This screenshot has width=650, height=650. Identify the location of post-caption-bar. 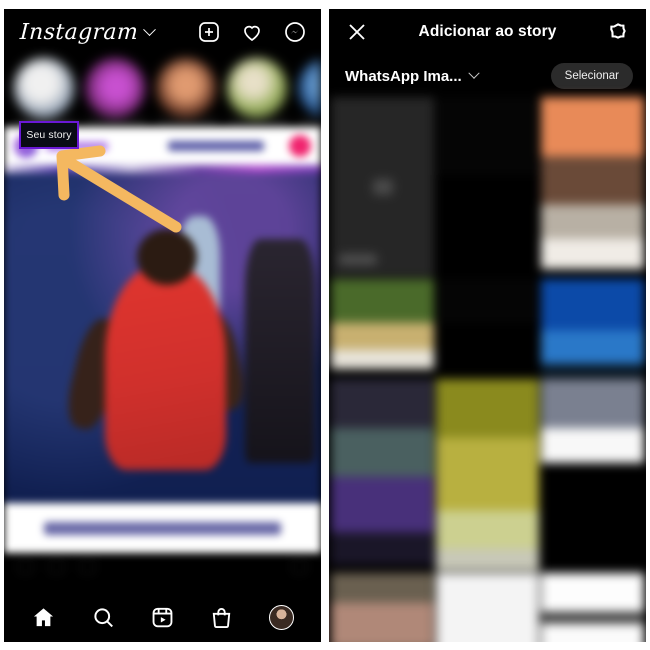
(162, 528).